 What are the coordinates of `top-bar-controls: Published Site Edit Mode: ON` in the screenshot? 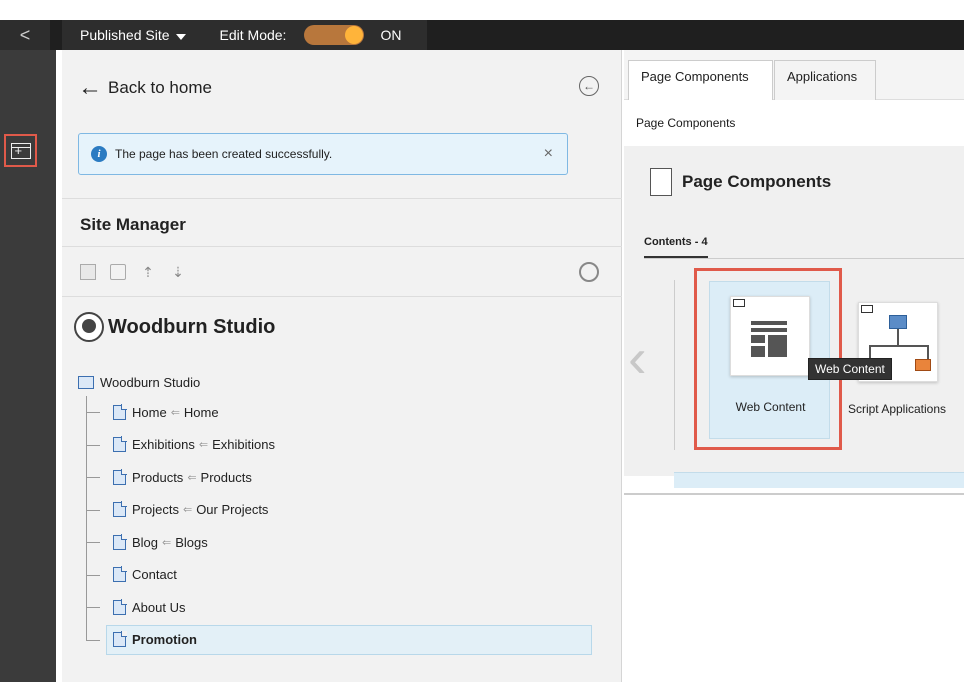 It's located at (244, 35).